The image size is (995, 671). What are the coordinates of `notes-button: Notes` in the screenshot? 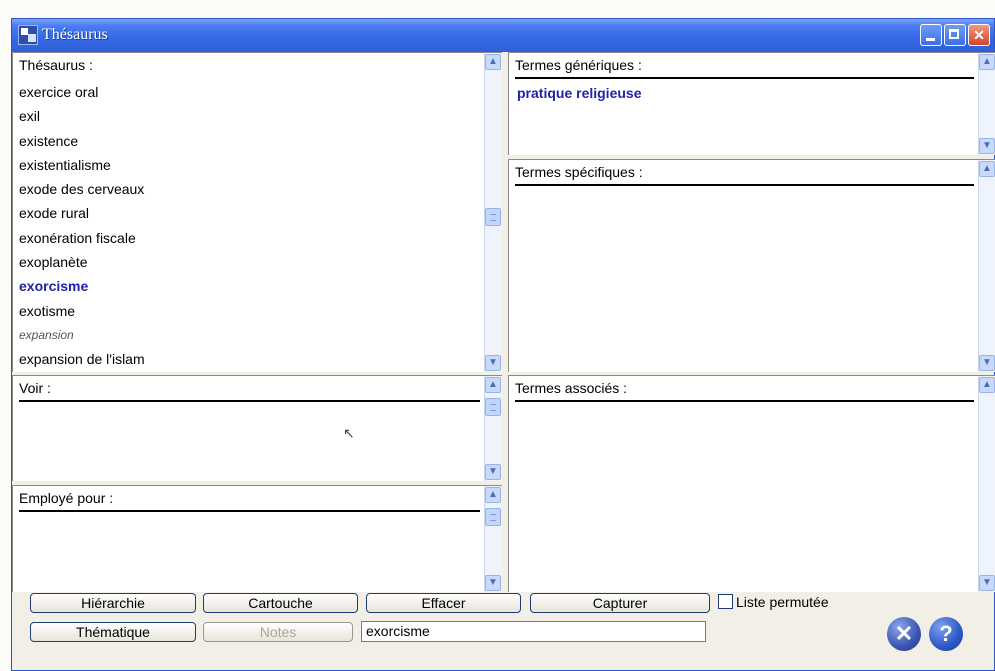 It's located at (278, 632).